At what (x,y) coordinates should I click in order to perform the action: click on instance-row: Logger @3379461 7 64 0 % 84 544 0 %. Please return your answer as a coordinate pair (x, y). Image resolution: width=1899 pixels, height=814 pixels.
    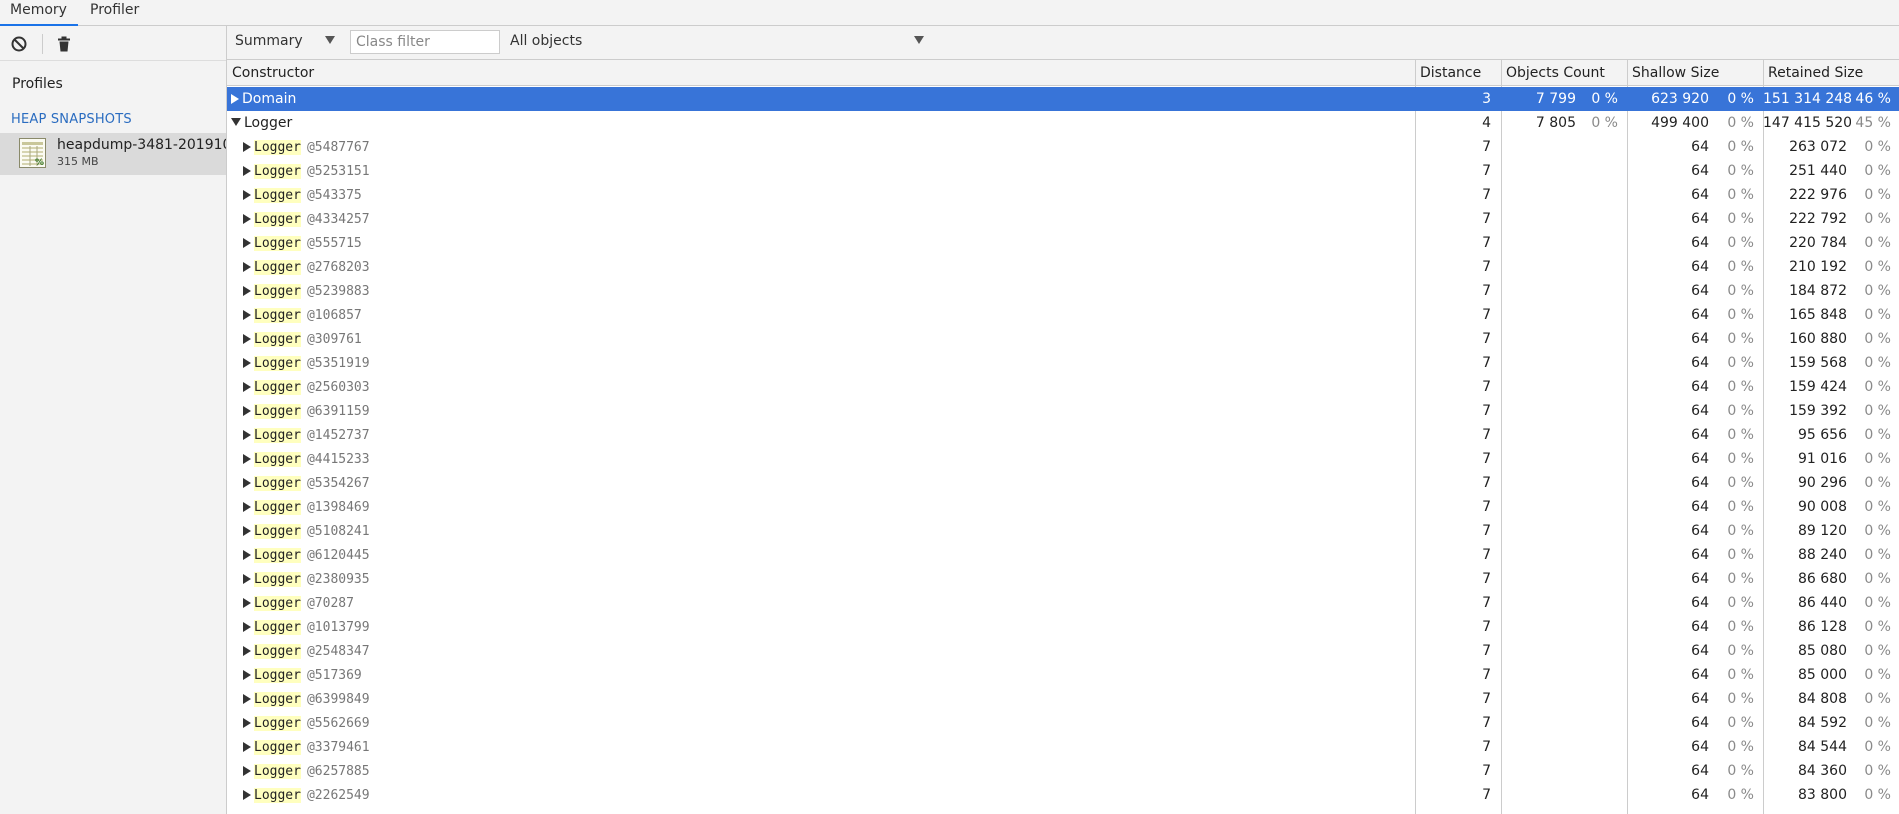
    Looking at the image, I should click on (1063, 747).